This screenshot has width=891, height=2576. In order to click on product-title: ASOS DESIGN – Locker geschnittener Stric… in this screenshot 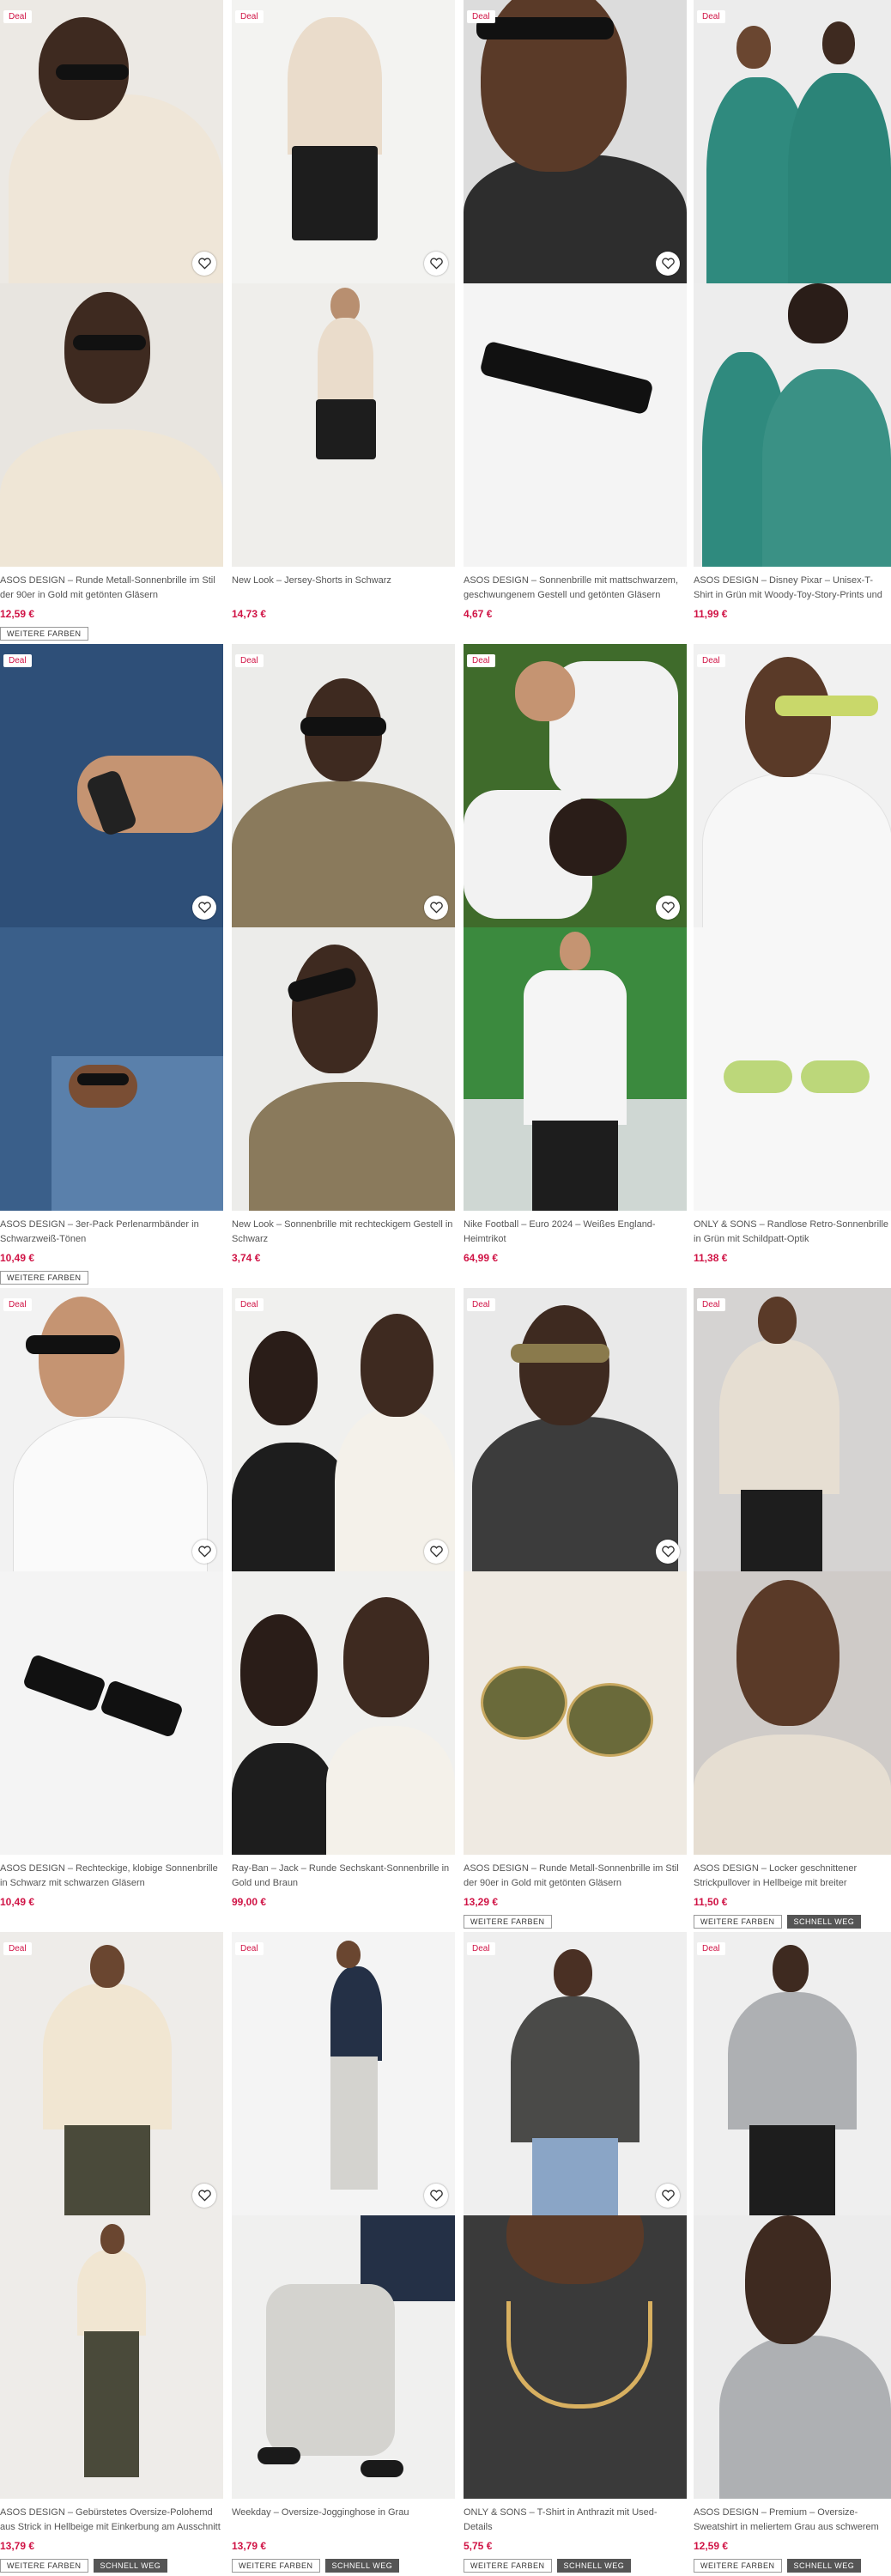, I will do `click(791, 1877)`.